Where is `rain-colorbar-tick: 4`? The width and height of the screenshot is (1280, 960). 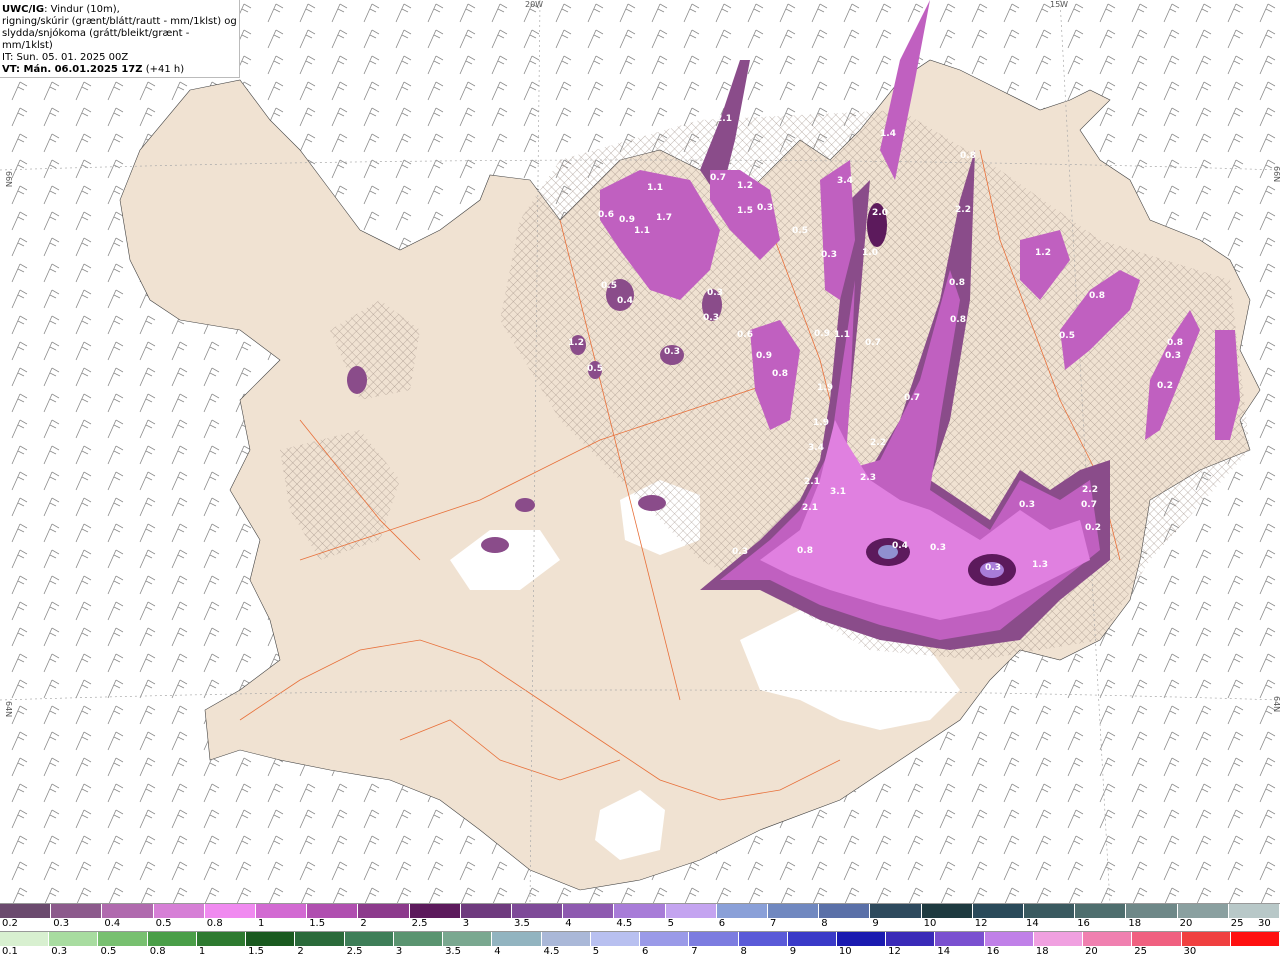 rain-colorbar-tick: 4 is located at coordinates (497, 951).